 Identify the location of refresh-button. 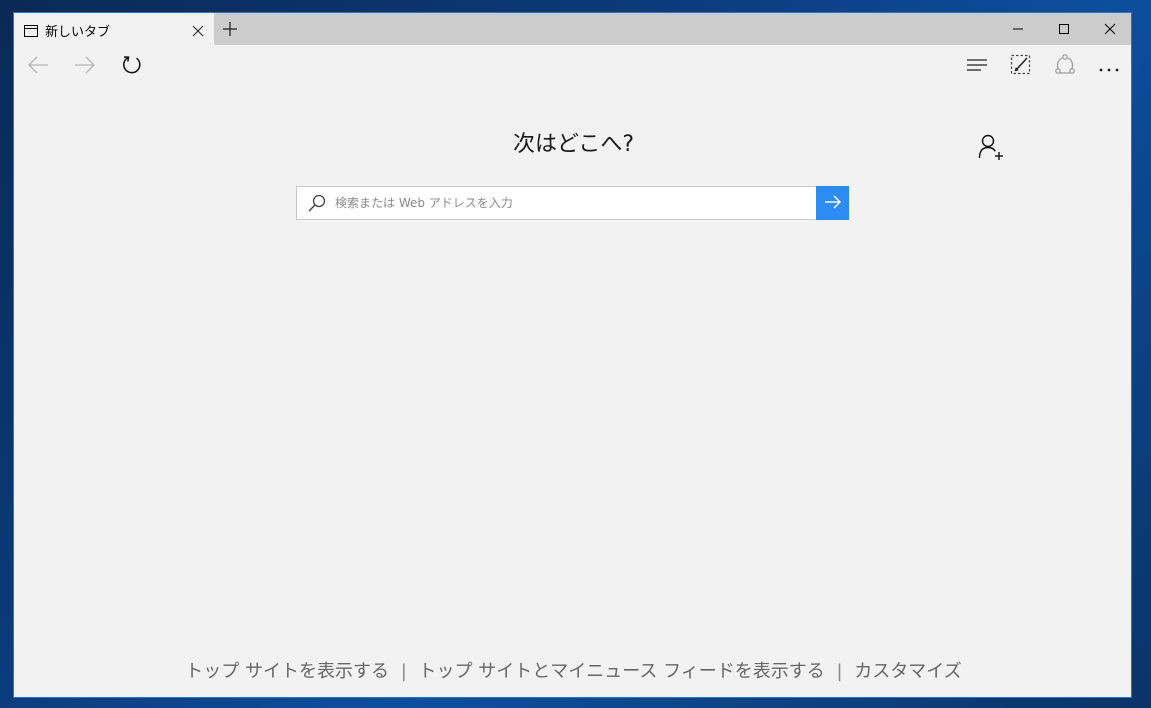
(132, 67).